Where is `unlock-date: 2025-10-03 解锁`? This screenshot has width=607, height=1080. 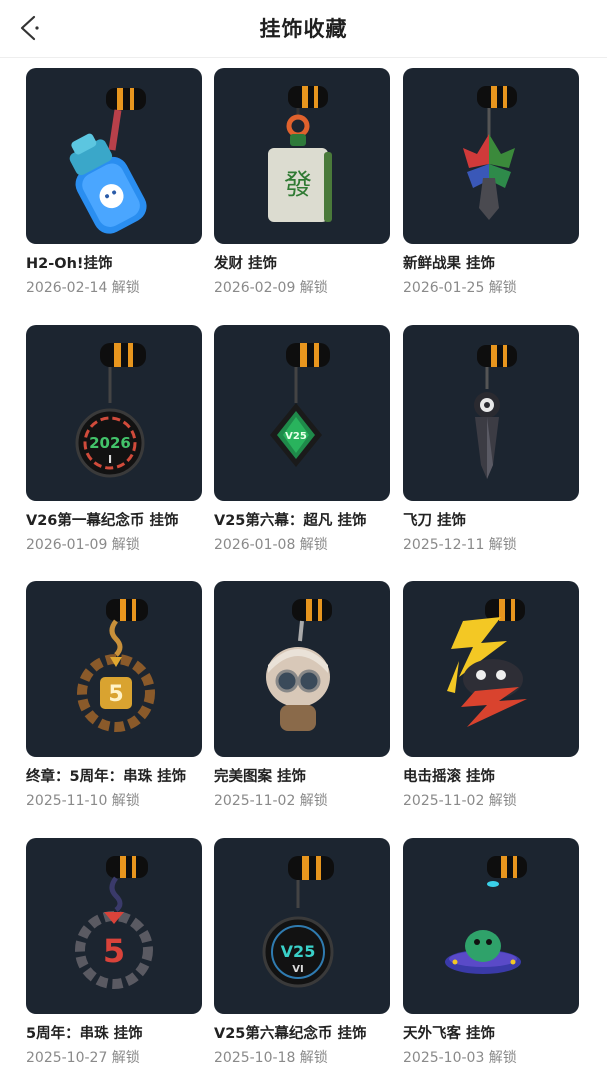
unlock-date: 2025-10-03 解锁 is located at coordinates (460, 1058).